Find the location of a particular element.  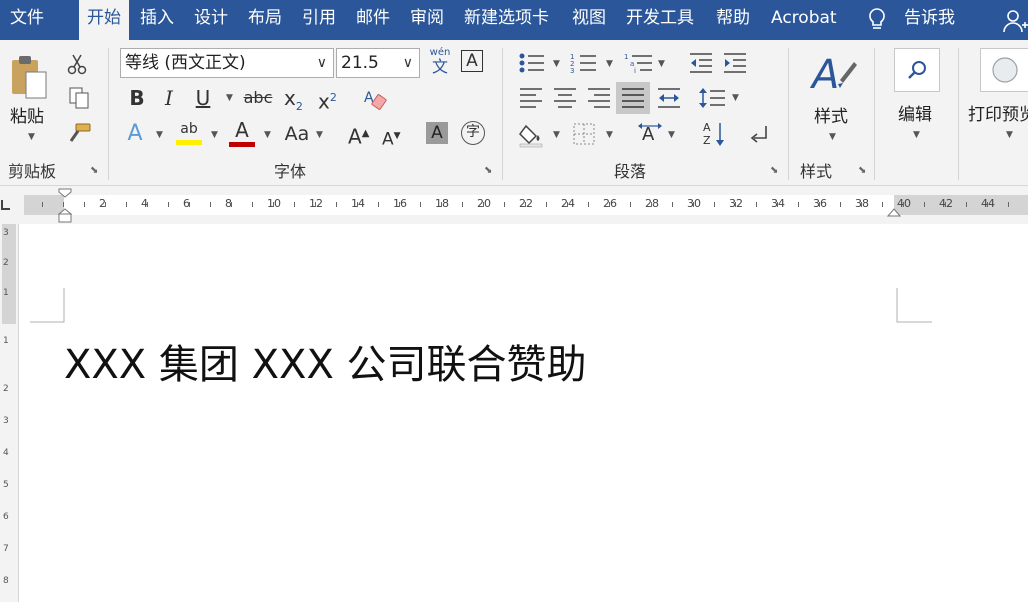

italic-button: I is located at coordinates (169, 98).